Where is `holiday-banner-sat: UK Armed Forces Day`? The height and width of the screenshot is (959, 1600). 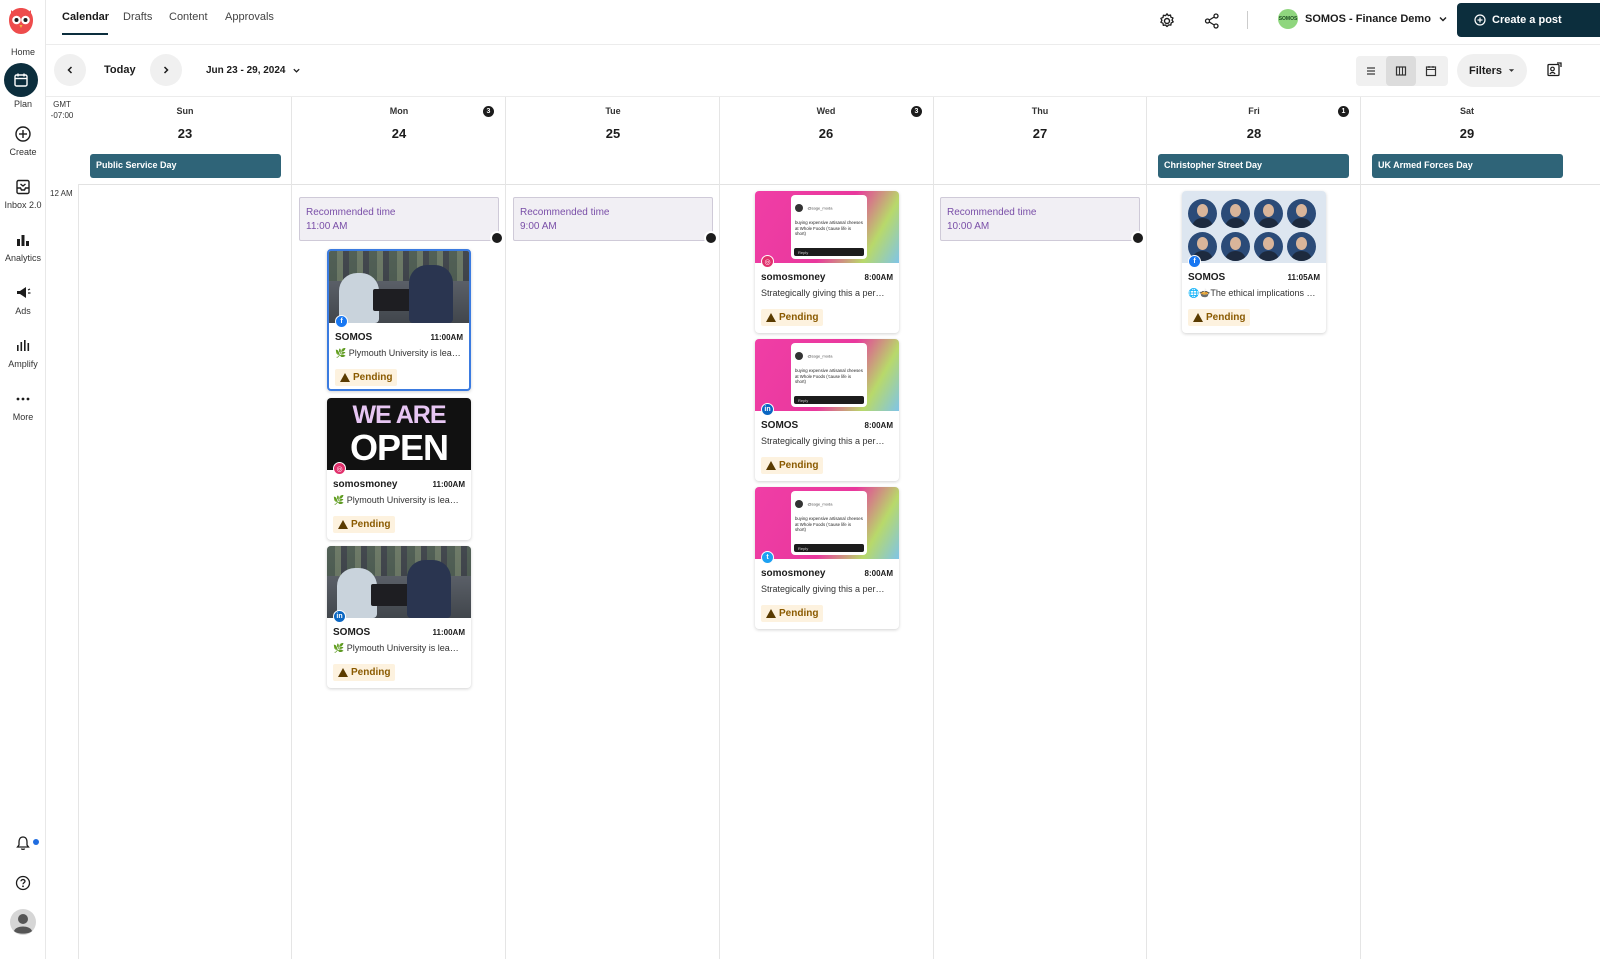
holiday-banner-sat: UK Armed Forces Day is located at coordinates (1467, 166).